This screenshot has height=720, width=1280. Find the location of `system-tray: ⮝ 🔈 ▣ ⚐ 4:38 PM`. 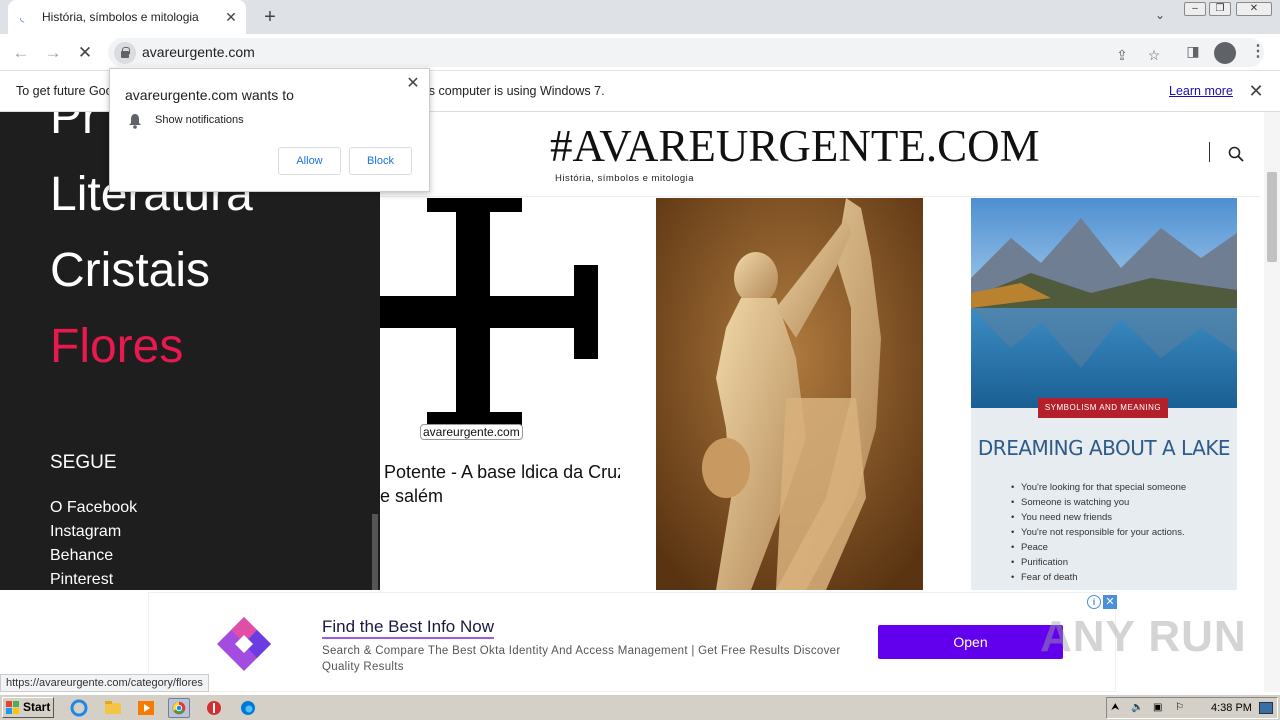

system-tray: ⮝ 🔈 ▣ ⚐ 4:38 PM is located at coordinates (1192, 708).